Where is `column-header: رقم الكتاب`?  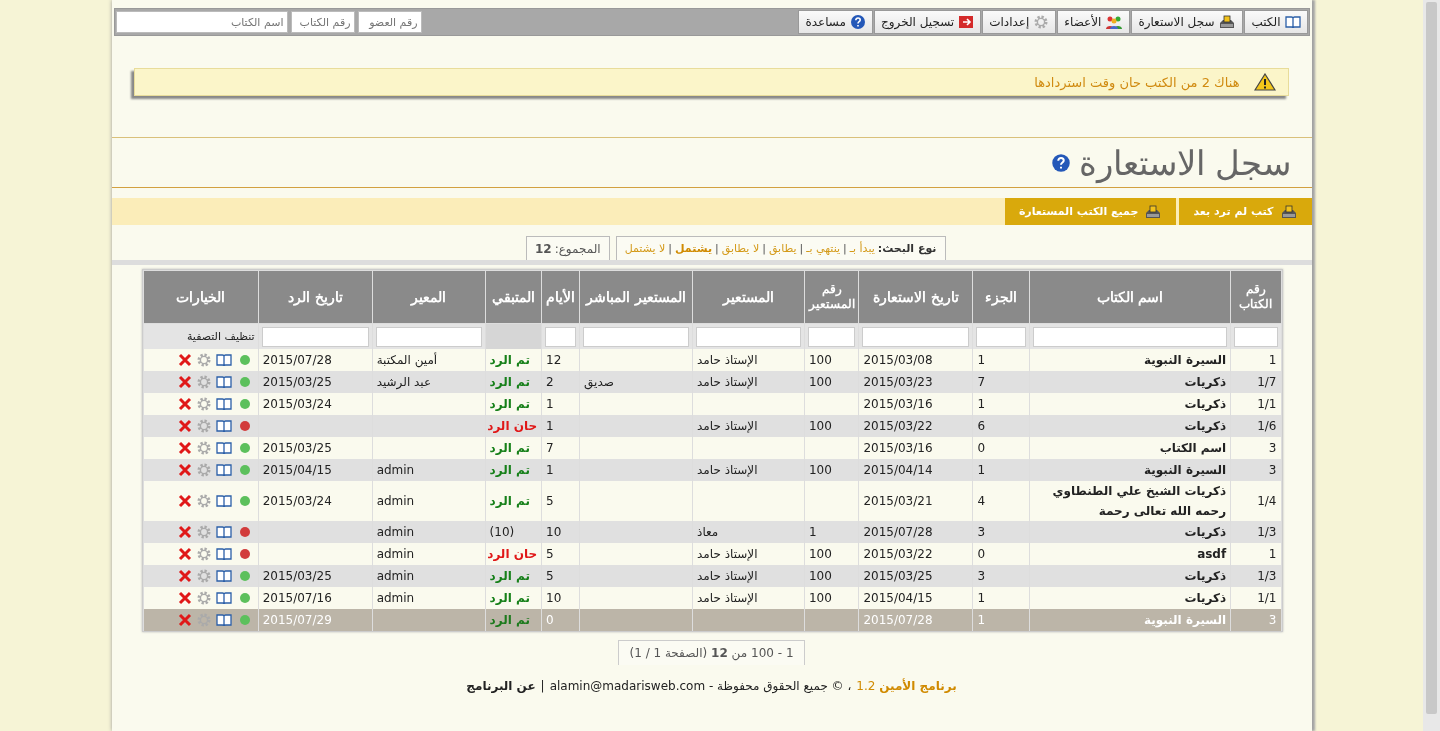
column-header: رقم الكتاب is located at coordinates (1255, 297).